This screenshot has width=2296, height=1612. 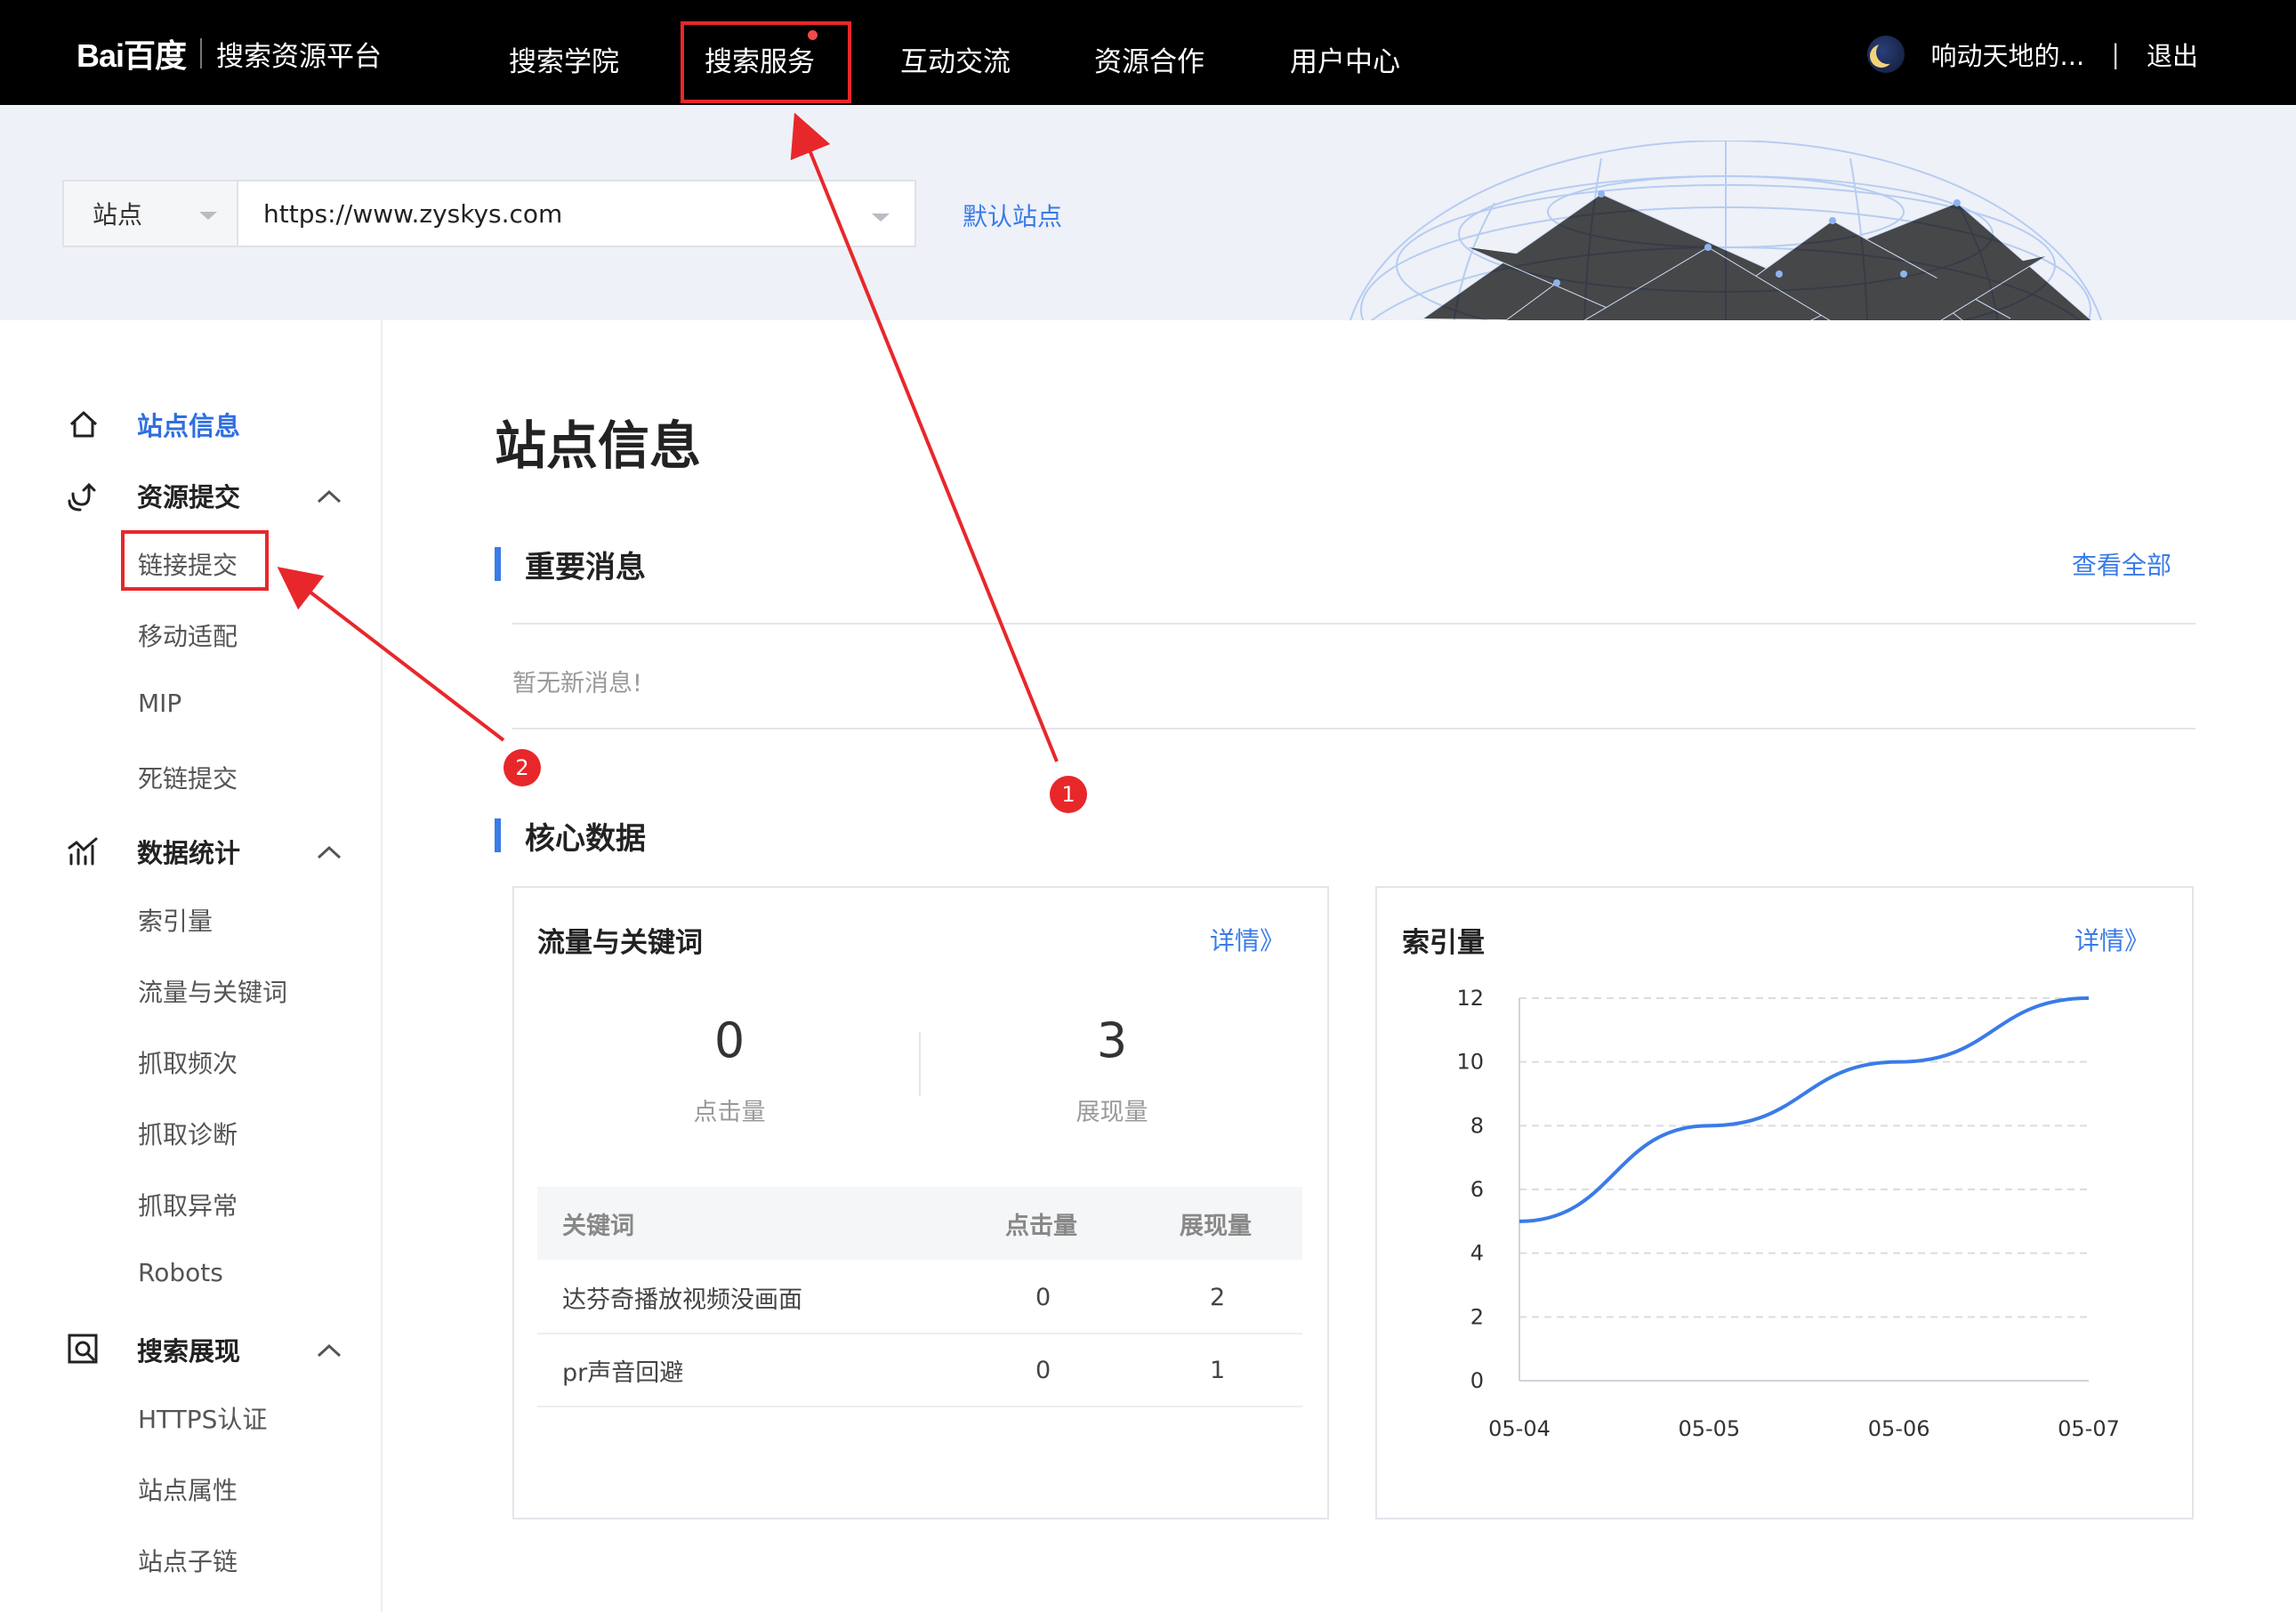 I want to click on sidebar-item-crawl-frequency: 抓取频次, so click(x=188, y=1062).